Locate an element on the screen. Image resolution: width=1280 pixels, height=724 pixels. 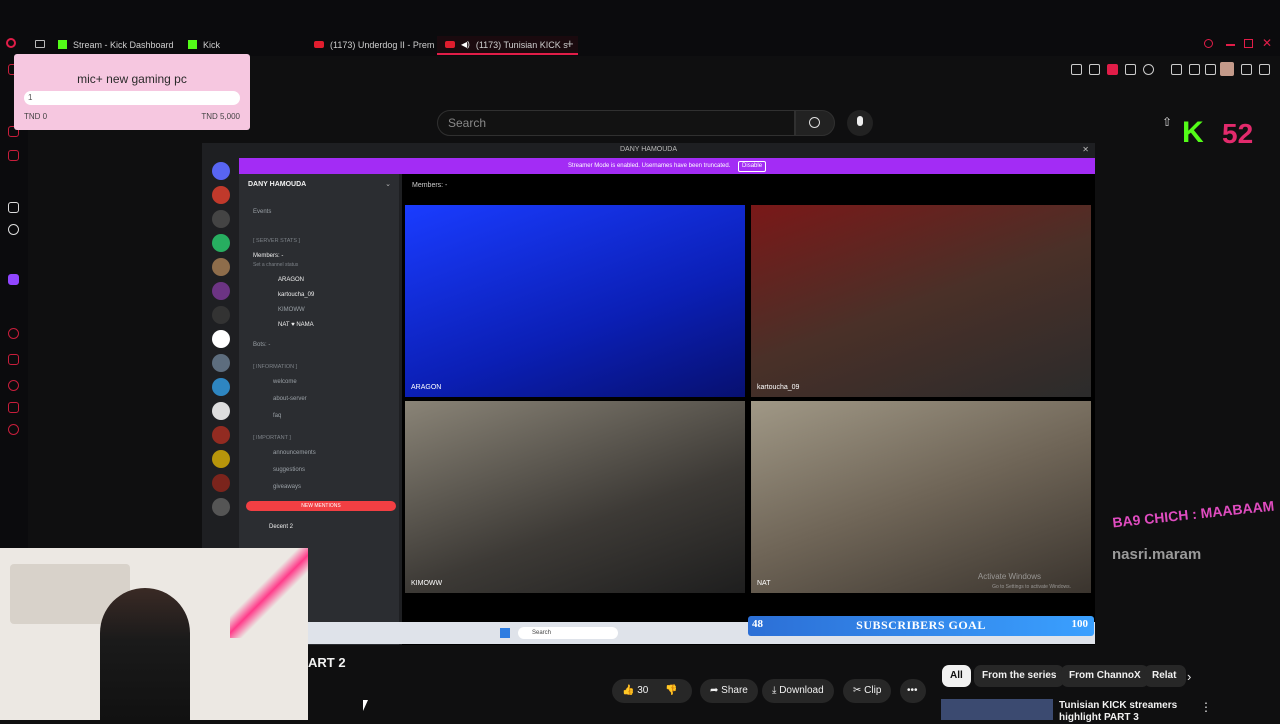
tab-overview-icon is located at coordinates (40, 44).